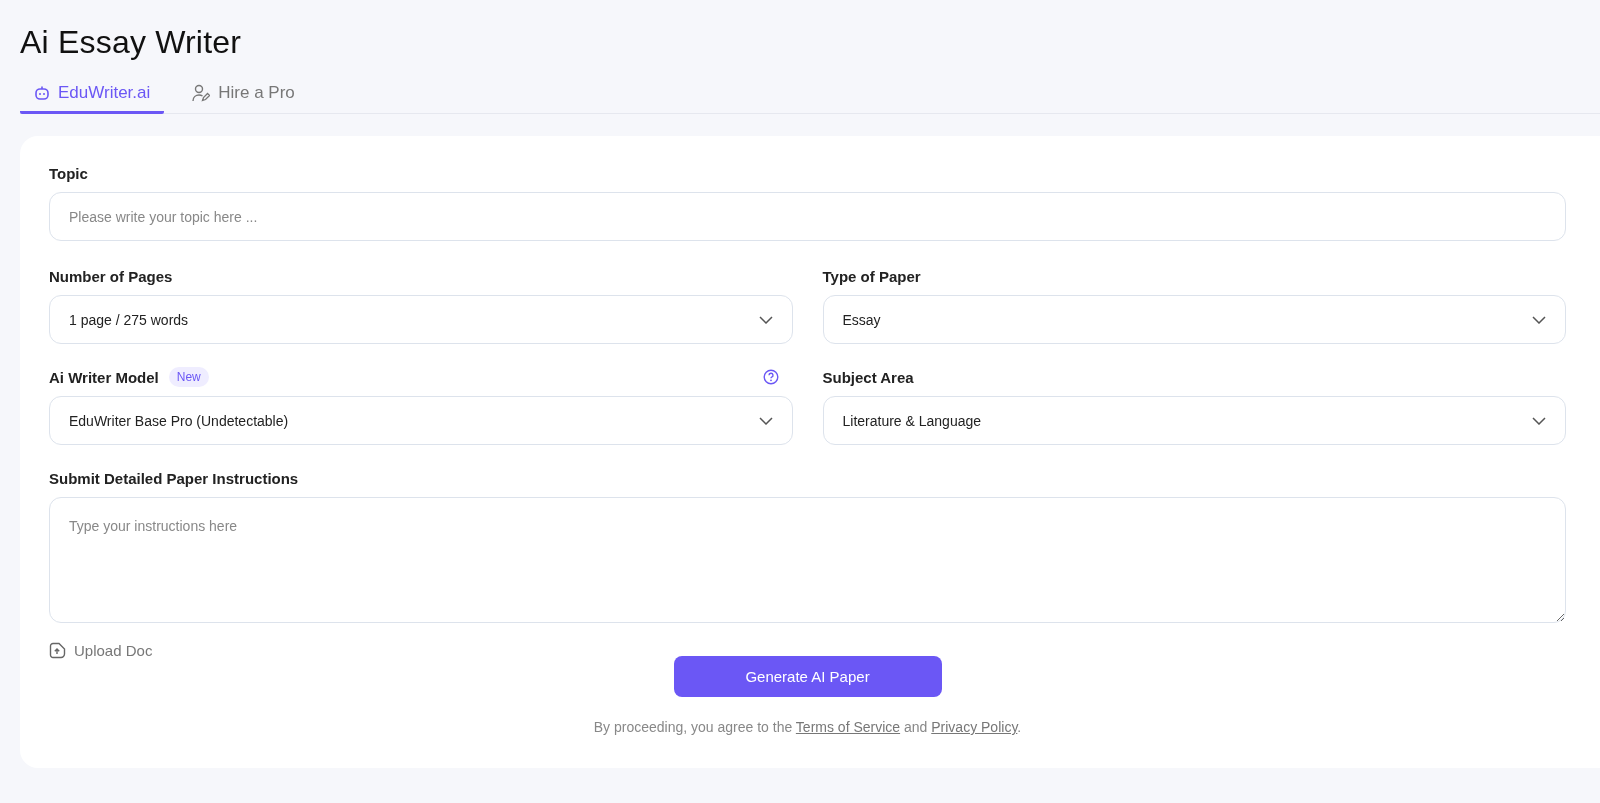  I want to click on select-field: Essay, so click(1194, 319).